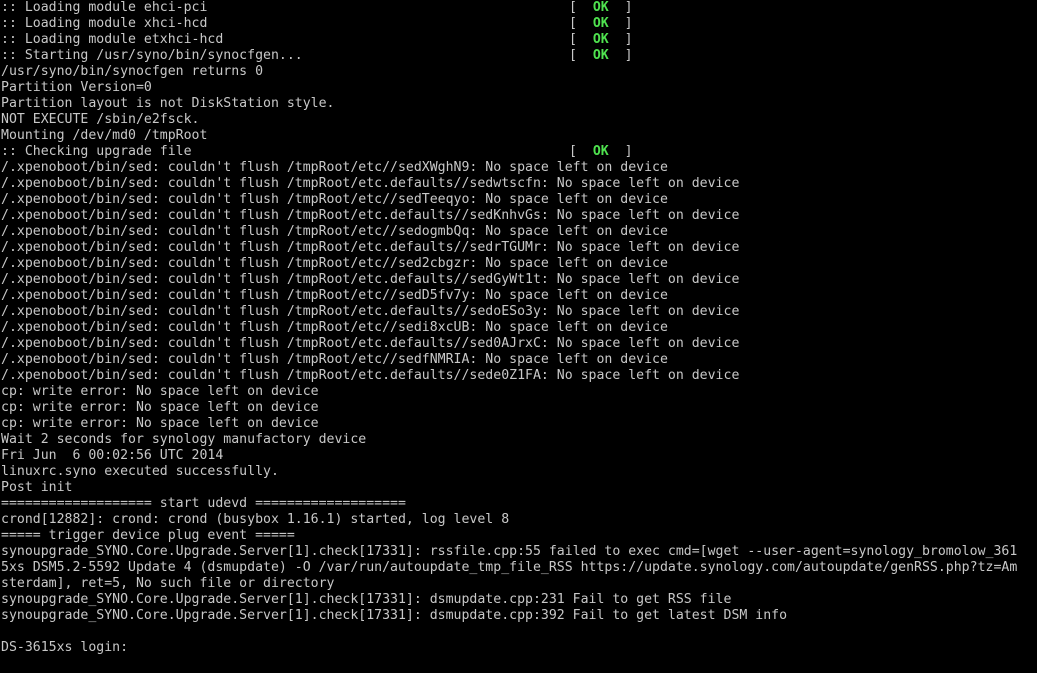 The height and width of the screenshot is (673, 1037). What do you see at coordinates (140, 471) in the screenshot?
I see `console-line: linuxrc.syno executed successfully.` at bounding box center [140, 471].